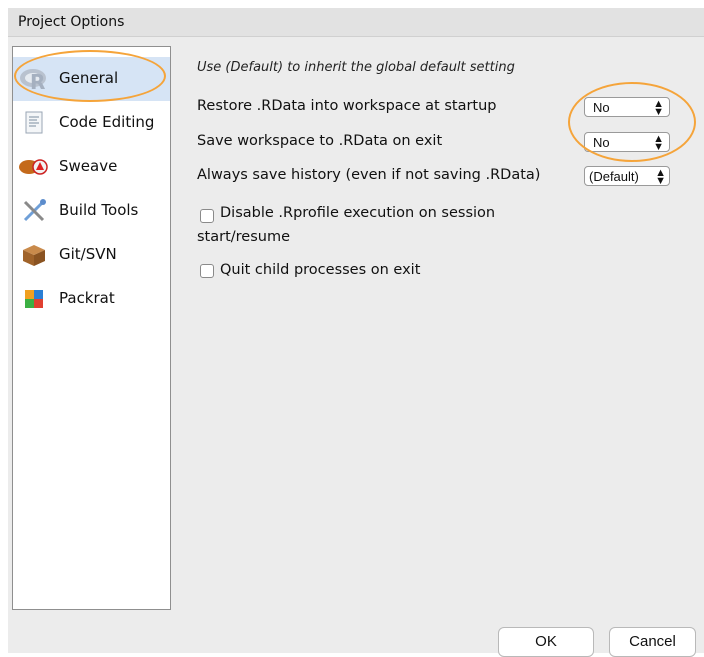 This screenshot has height=657, width=704. What do you see at coordinates (34, 122) in the screenshot?
I see `document-icon` at bounding box center [34, 122].